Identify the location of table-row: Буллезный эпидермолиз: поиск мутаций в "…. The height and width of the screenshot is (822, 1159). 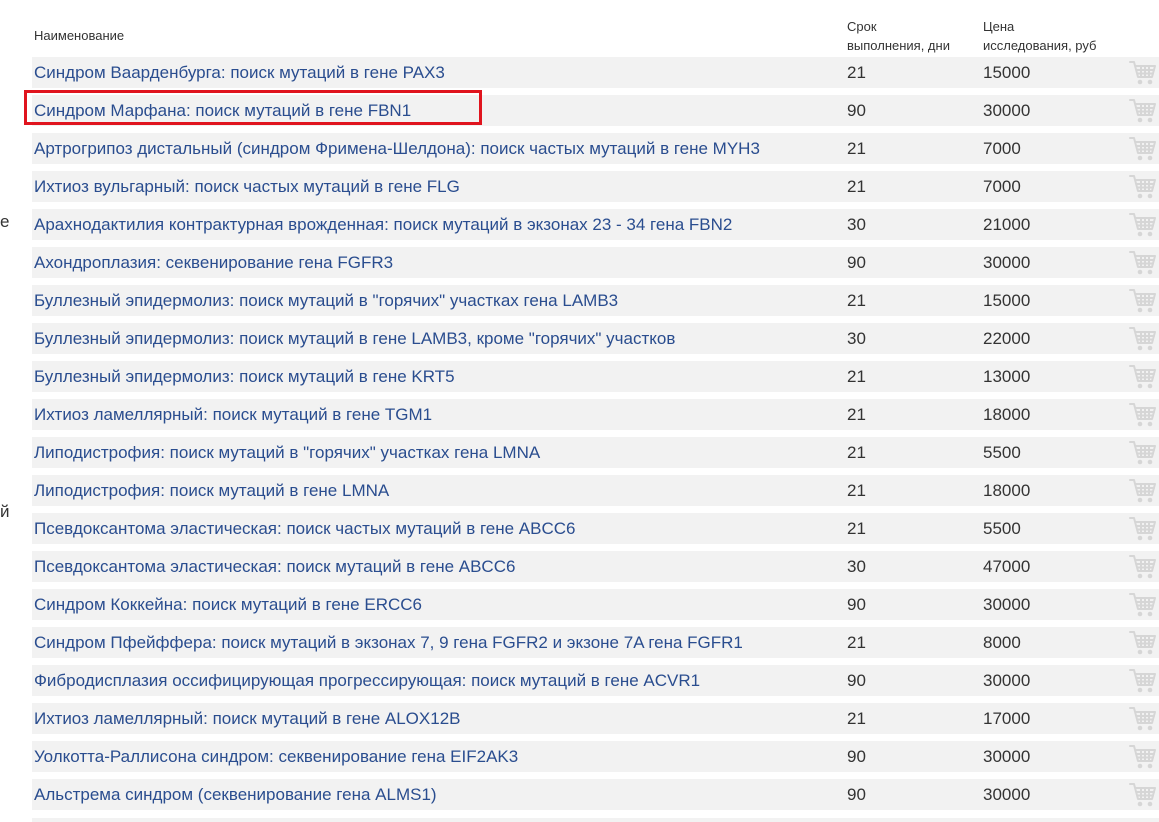
(595, 300).